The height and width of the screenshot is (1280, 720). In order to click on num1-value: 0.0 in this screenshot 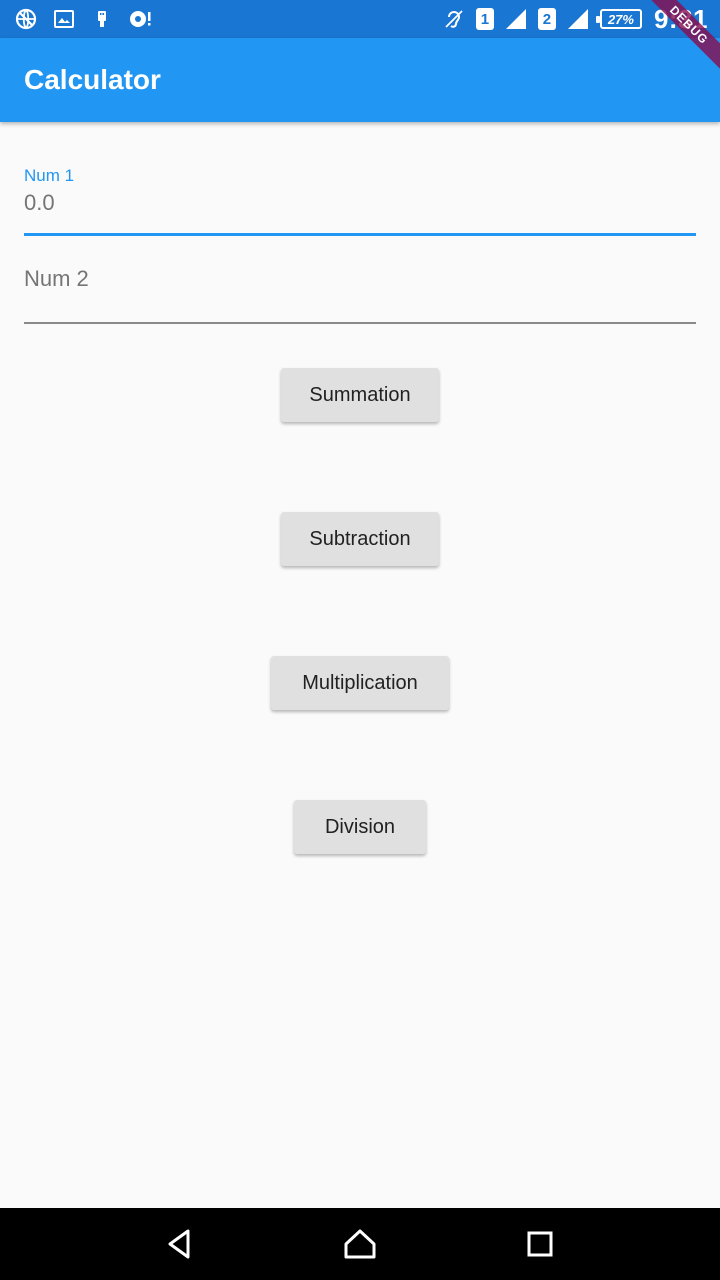, I will do `click(39, 203)`.